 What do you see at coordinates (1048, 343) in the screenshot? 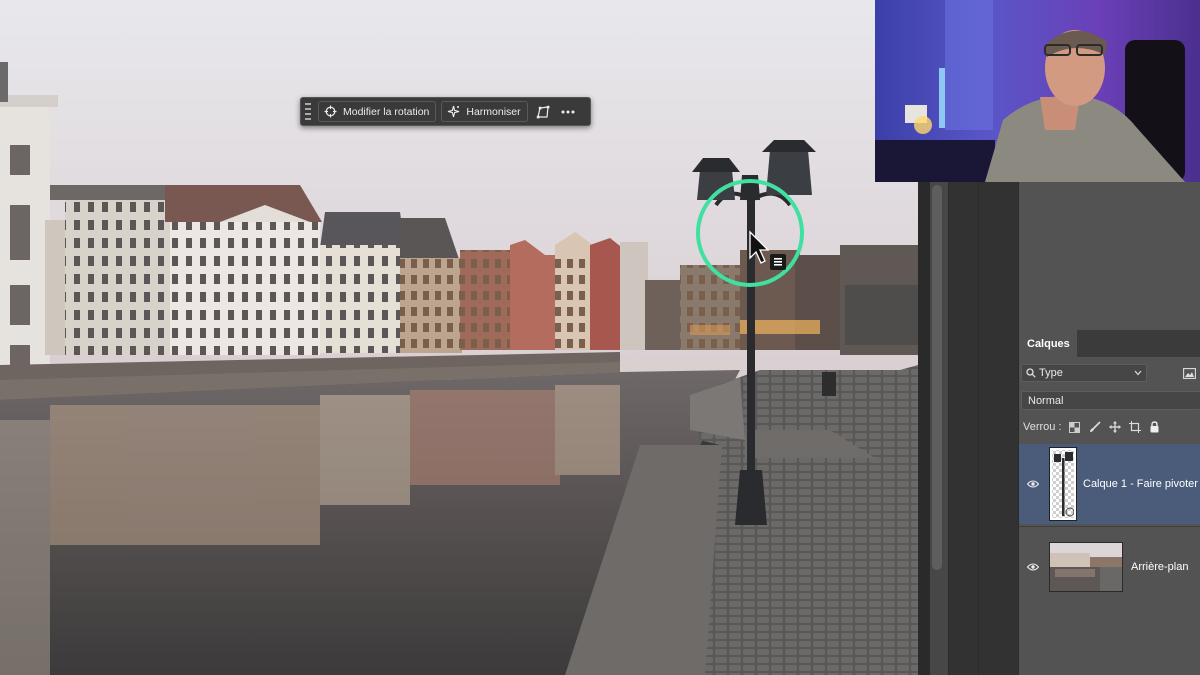
I see `tab-layers: Calques` at bounding box center [1048, 343].